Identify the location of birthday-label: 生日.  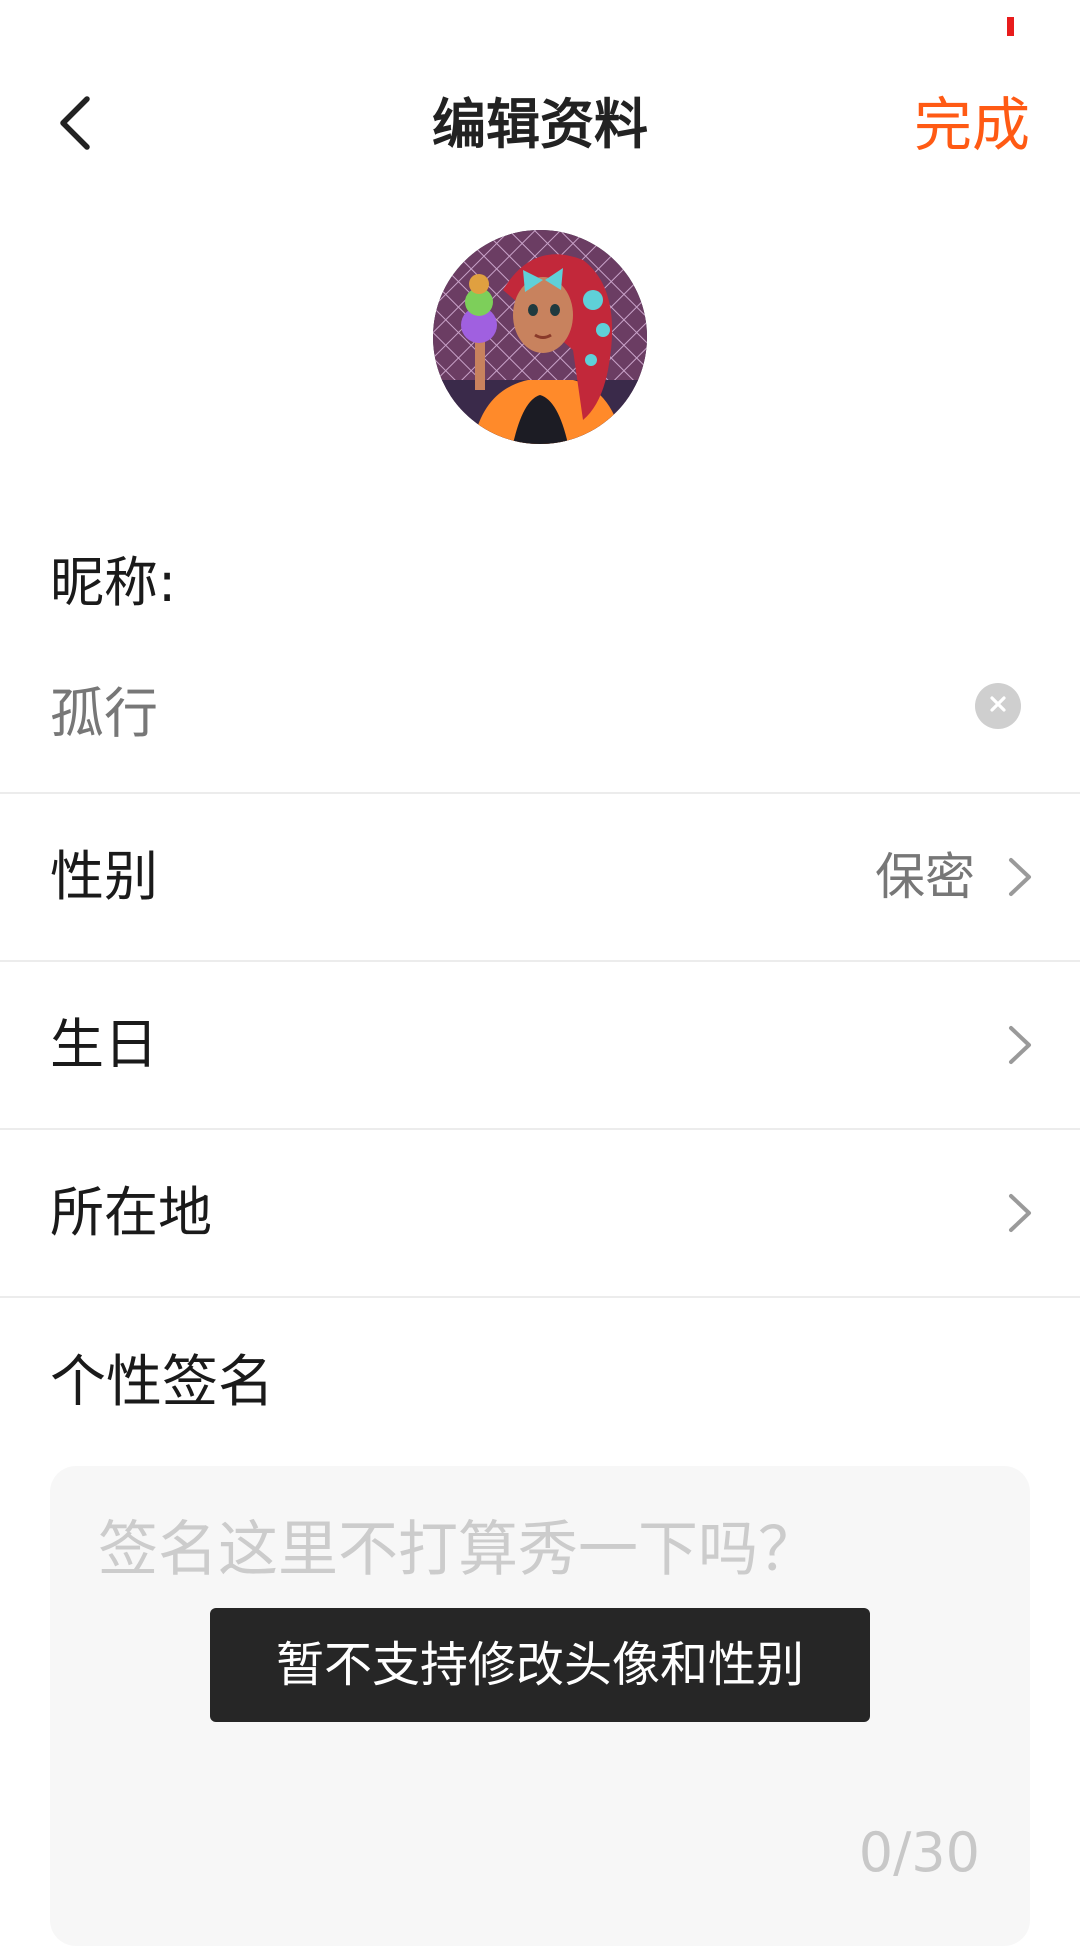
(104, 1044).